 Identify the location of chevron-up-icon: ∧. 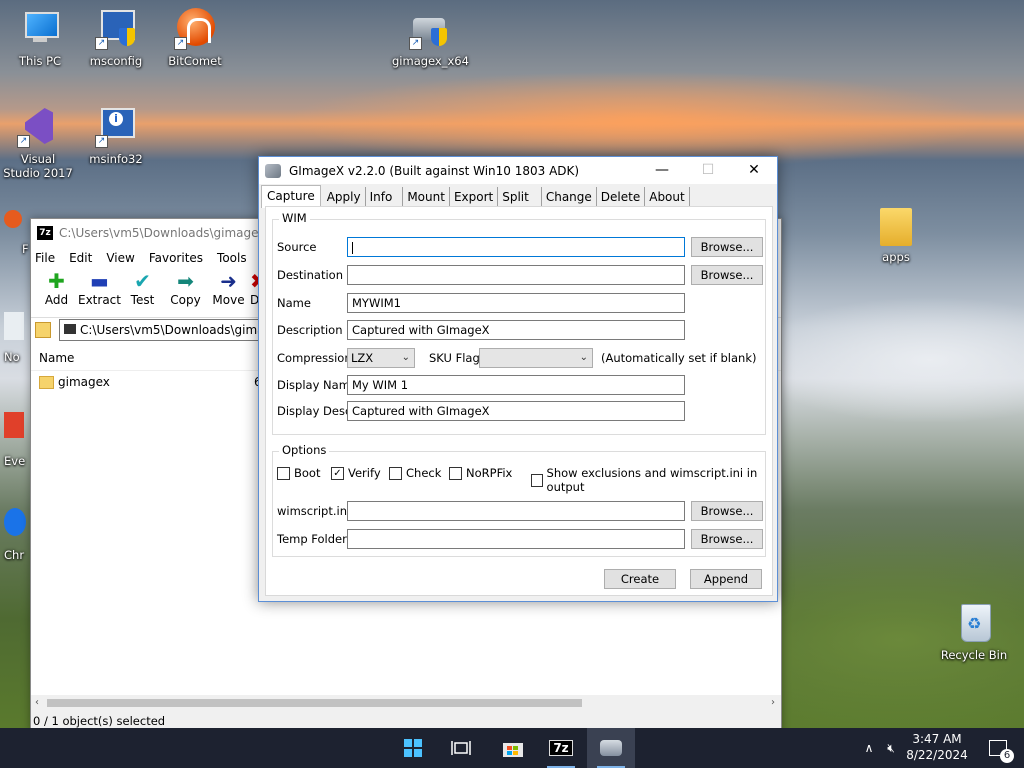
(869, 748).